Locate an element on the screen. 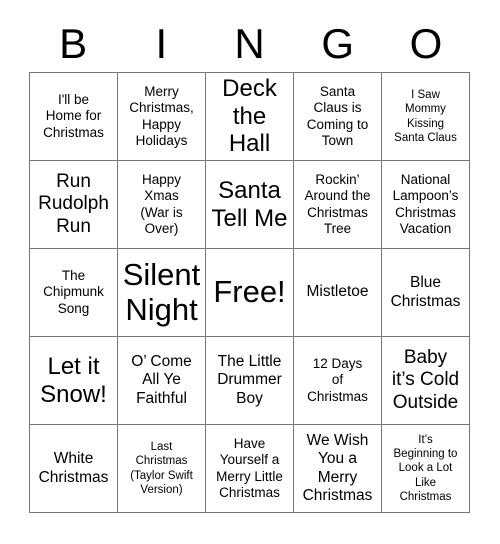  bingo-cell-label: Blue Christmas is located at coordinates (425, 292).